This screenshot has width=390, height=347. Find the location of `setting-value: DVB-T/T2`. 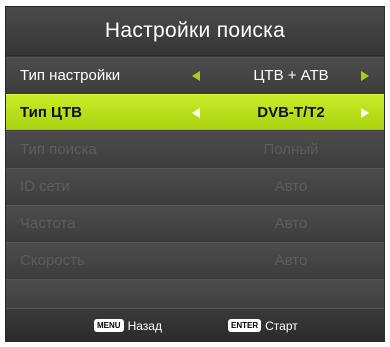

setting-value: DVB-T/T2 is located at coordinates (291, 112).